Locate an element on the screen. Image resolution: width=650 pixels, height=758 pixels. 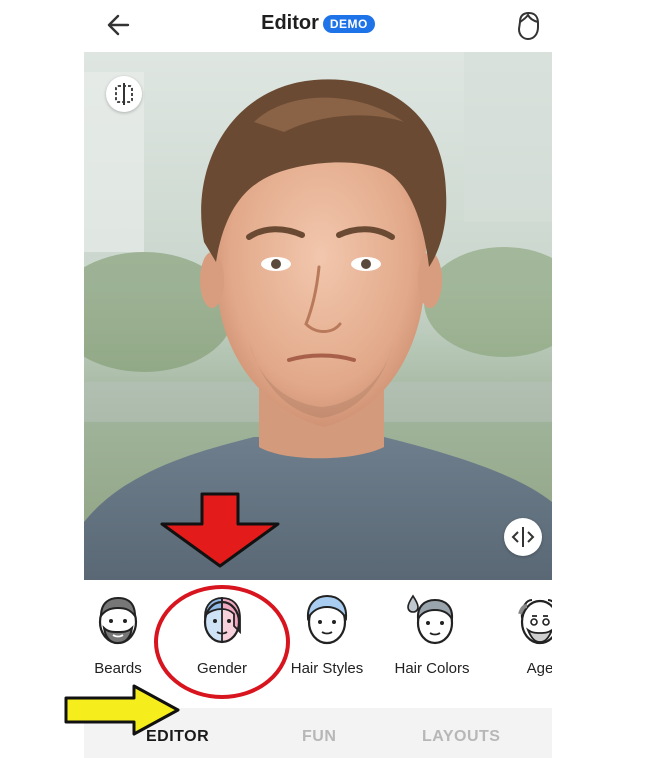
top-bar: Editor DEMO is located at coordinates (318, 26).